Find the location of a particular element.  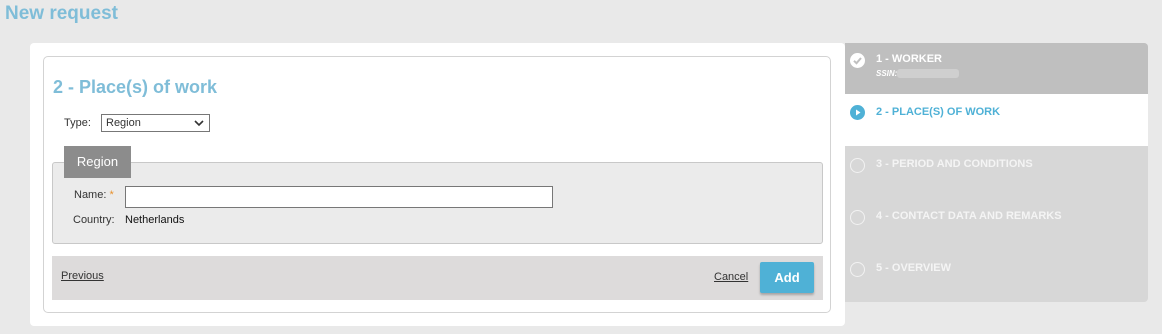

add-button: Add is located at coordinates (787, 277).